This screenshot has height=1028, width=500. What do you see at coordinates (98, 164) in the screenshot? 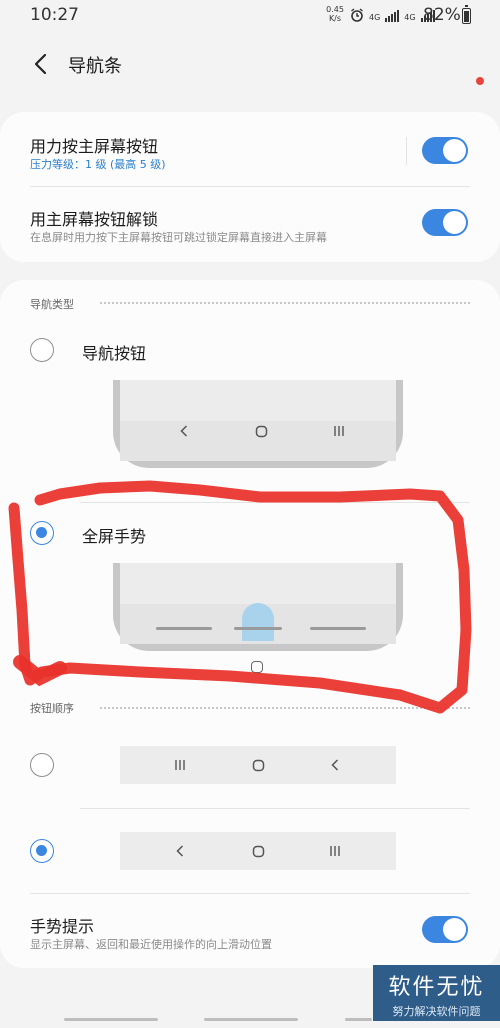
I see `press-home-subtitle: 压力等级：1 级 (最高 5 级)` at bounding box center [98, 164].